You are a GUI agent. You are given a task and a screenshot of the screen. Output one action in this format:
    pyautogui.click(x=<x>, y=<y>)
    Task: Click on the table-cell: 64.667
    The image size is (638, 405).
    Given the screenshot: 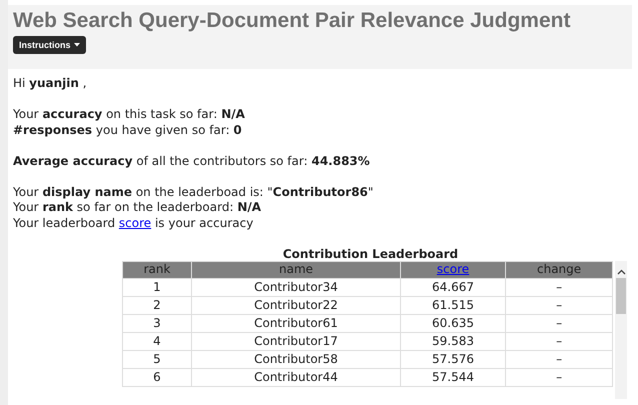 What is the action you would take?
    pyautogui.click(x=453, y=287)
    